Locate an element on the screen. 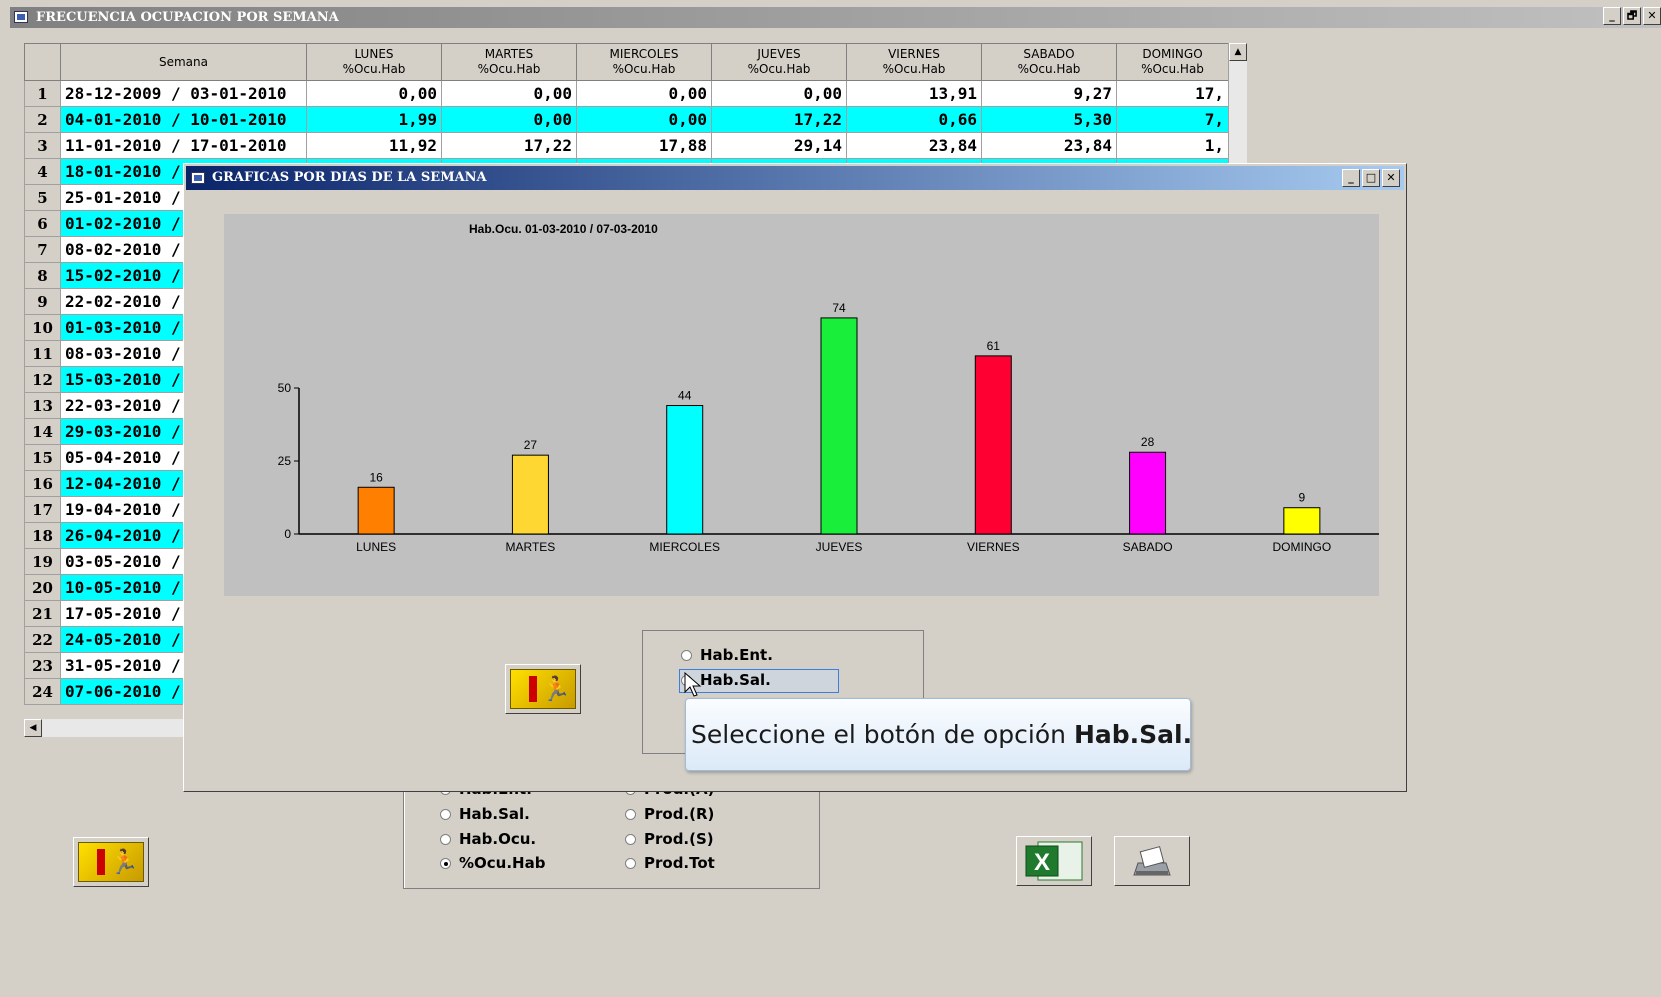 This screenshot has width=1661, height=997. occupancy-cell: 17, is located at coordinates (1172, 93).